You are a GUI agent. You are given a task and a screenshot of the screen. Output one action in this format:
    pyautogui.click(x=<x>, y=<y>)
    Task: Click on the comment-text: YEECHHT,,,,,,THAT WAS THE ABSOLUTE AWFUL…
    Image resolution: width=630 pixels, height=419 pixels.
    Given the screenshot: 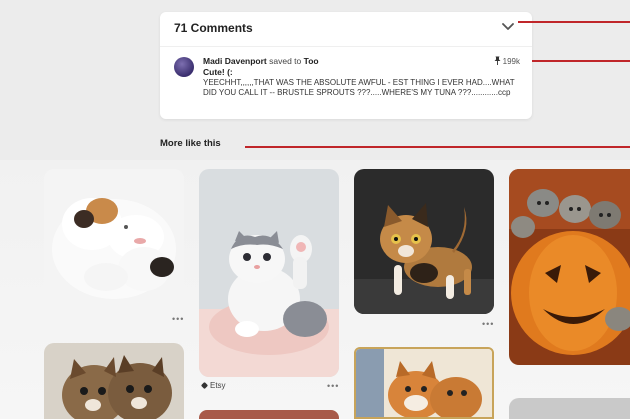 What is the action you would take?
    pyautogui.click(x=359, y=87)
    